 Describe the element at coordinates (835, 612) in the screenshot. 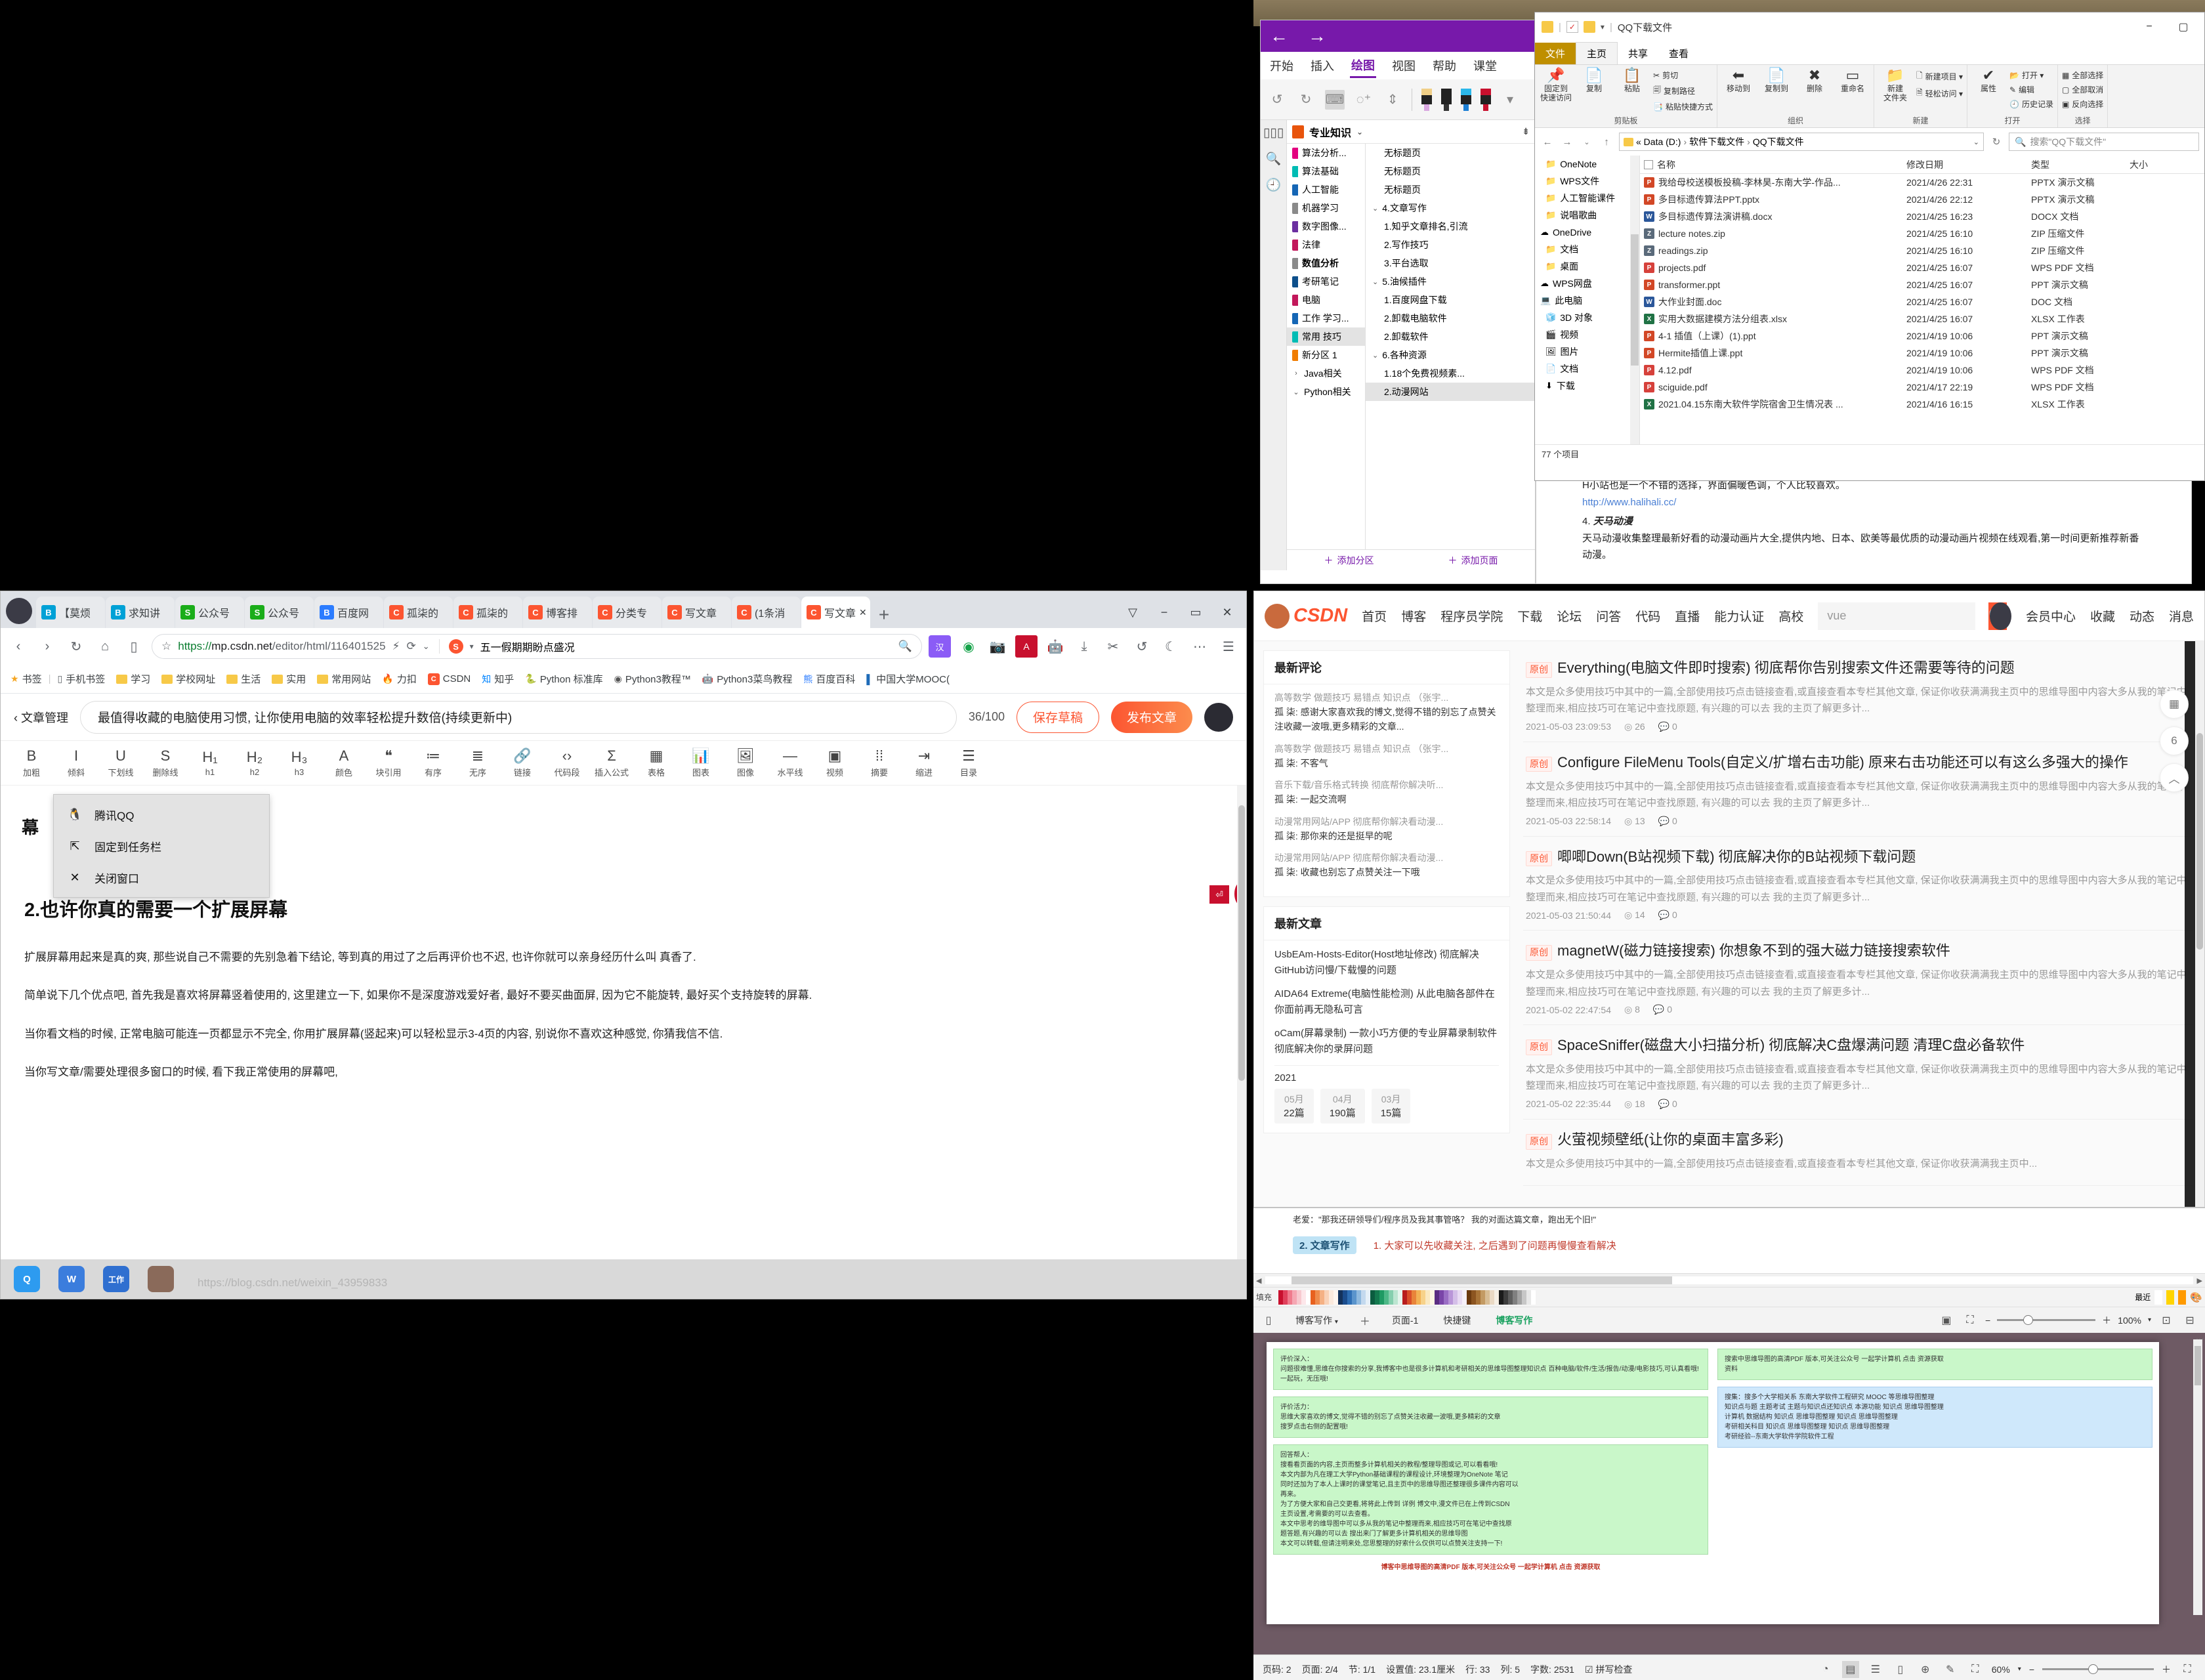

I see `browser-tab-11: C 写文章 ✕` at that location.